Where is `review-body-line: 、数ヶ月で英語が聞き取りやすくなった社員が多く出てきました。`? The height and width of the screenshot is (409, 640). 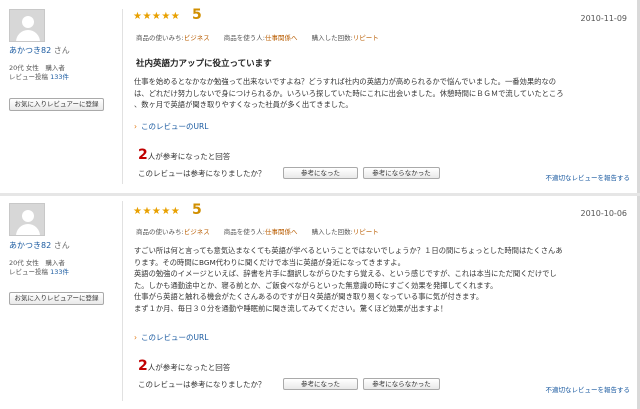
review-body-line: 、数ヶ月で英語が聞き取りやすくなった社員が多く出てきました。 is located at coordinates (243, 104).